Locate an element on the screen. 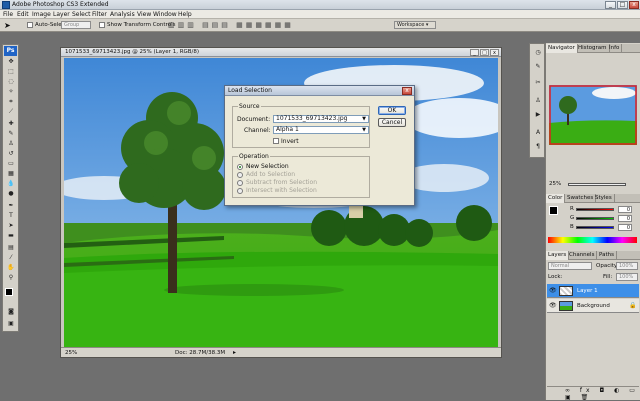  doc-minimize-button: _ is located at coordinates (474, 52).